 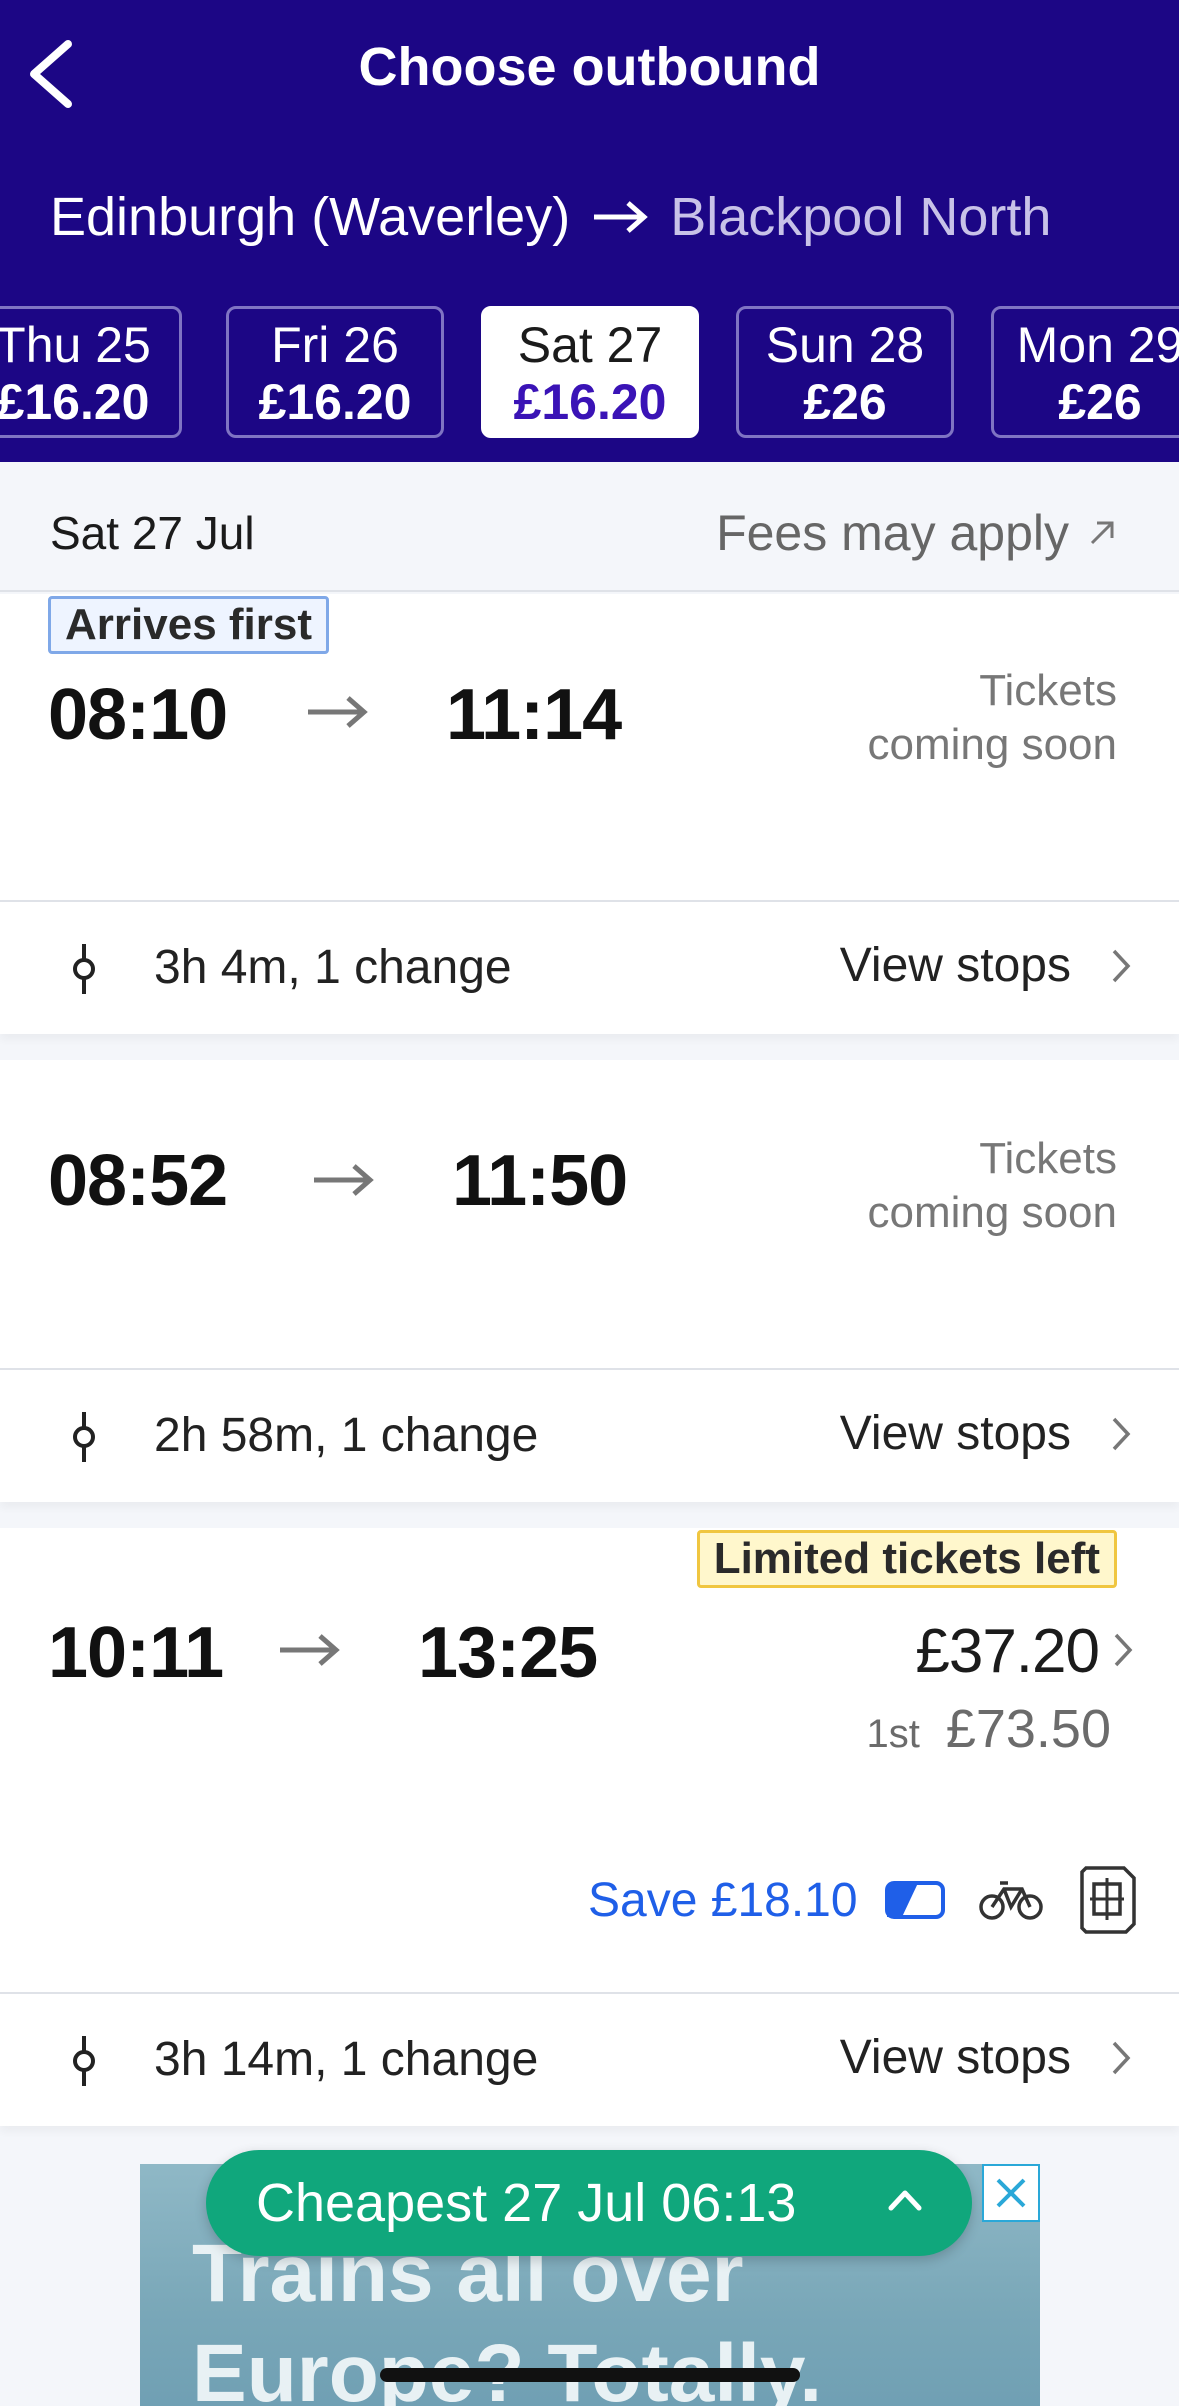 I want to click on date-tab-fri-26: Fri 26 £16.20, so click(x=335, y=372).